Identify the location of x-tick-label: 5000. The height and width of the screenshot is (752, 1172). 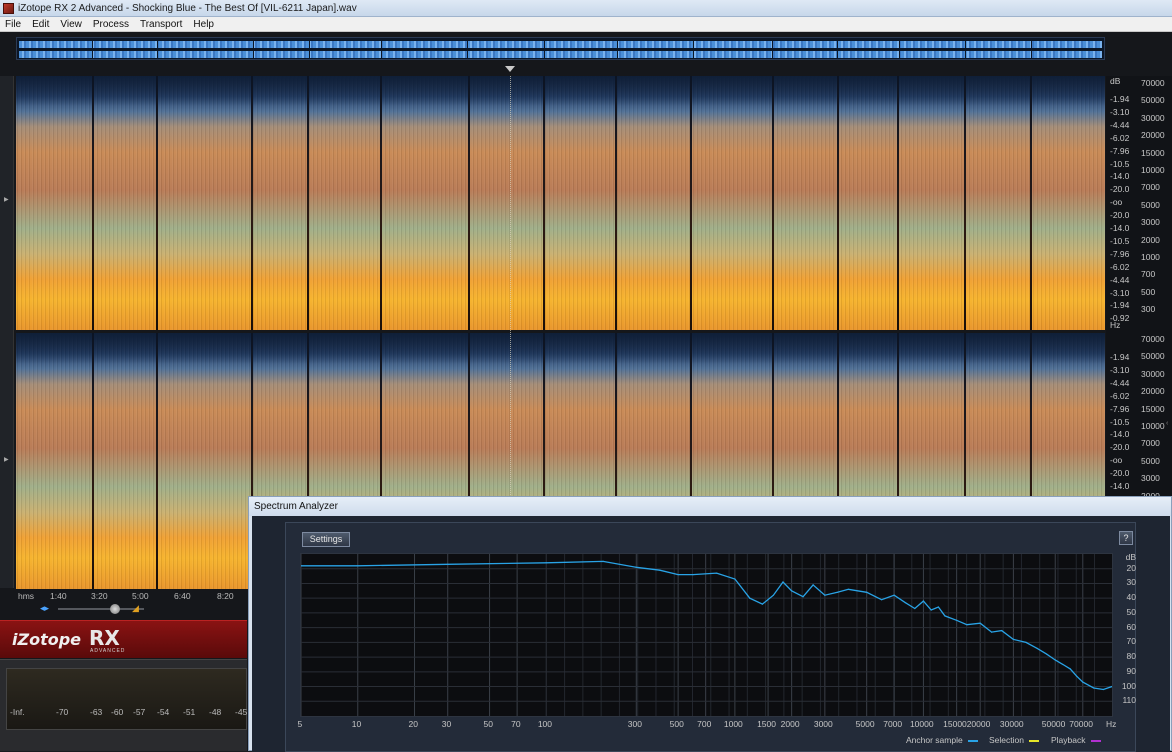
(865, 724).